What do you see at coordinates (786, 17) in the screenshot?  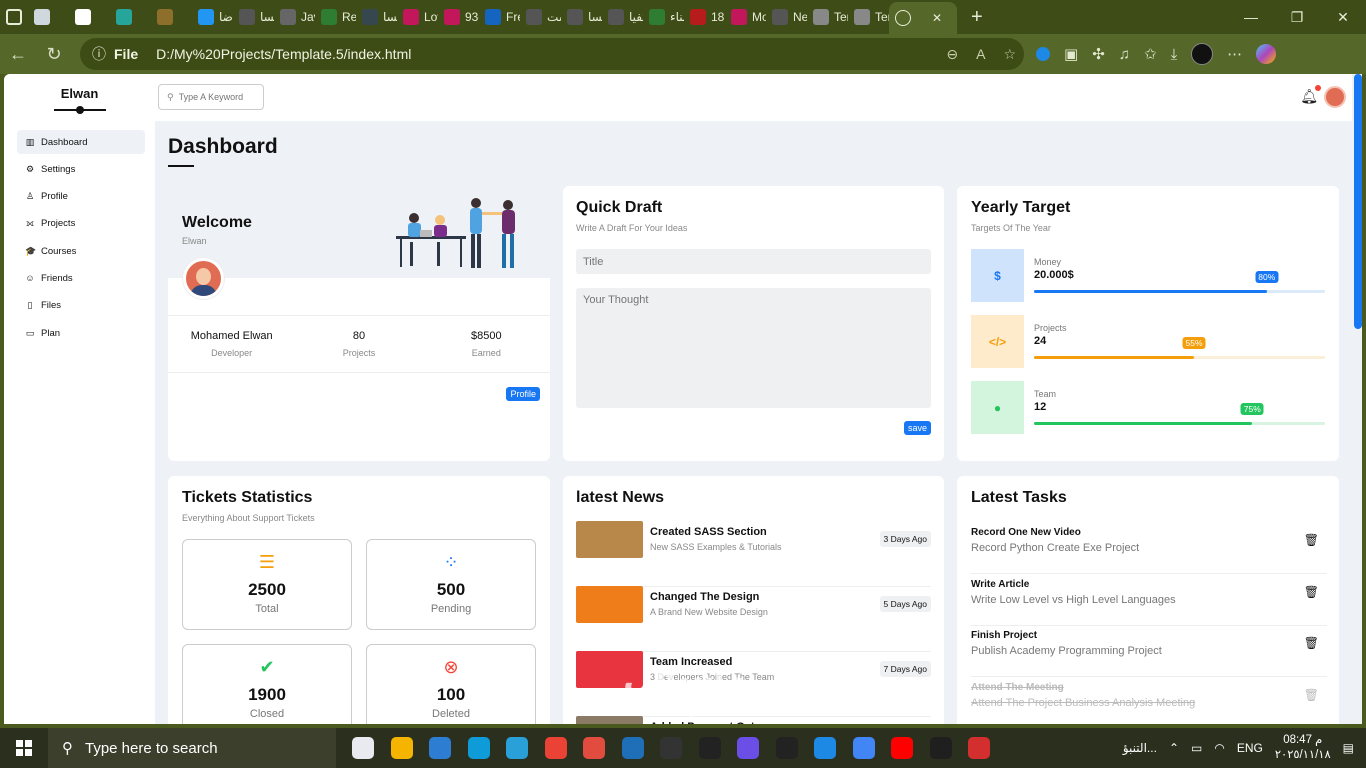 I see `browser-tab: Nev` at bounding box center [786, 17].